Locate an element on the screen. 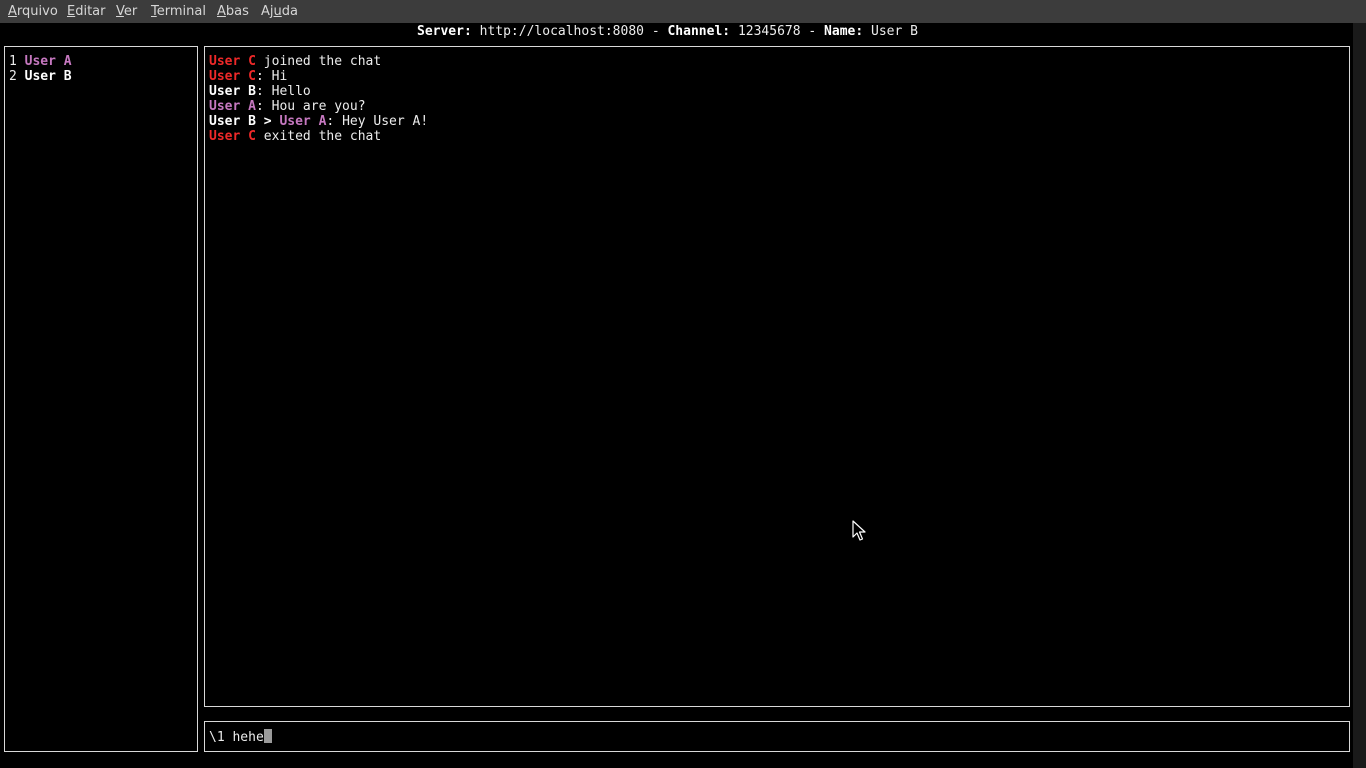  user-list-item: 2 User B is located at coordinates (40, 76).